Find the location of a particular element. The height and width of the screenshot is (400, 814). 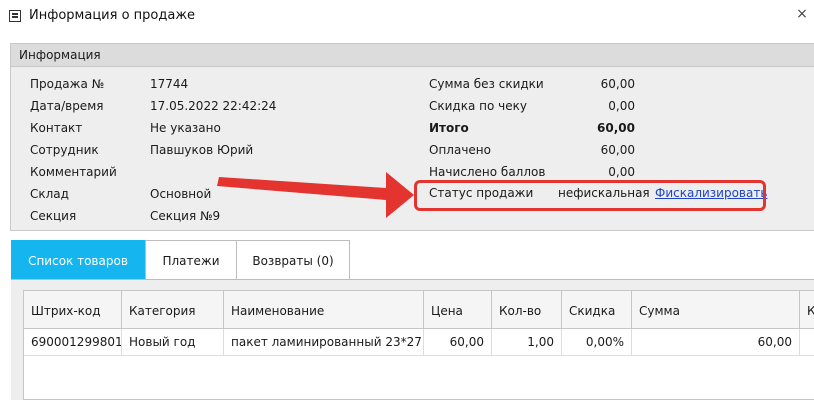

tab-returns: Возвраты (0) is located at coordinates (293, 260).